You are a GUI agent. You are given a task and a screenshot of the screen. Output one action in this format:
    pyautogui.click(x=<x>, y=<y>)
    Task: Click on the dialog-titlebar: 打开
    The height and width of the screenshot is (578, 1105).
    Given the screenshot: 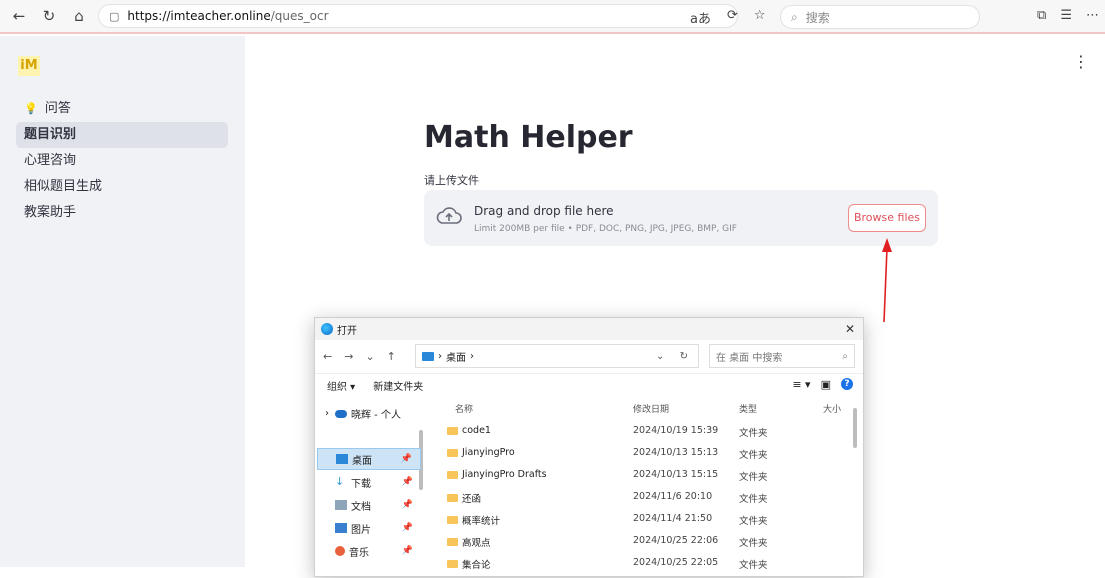 What is the action you would take?
    pyautogui.click(x=589, y=329)
    